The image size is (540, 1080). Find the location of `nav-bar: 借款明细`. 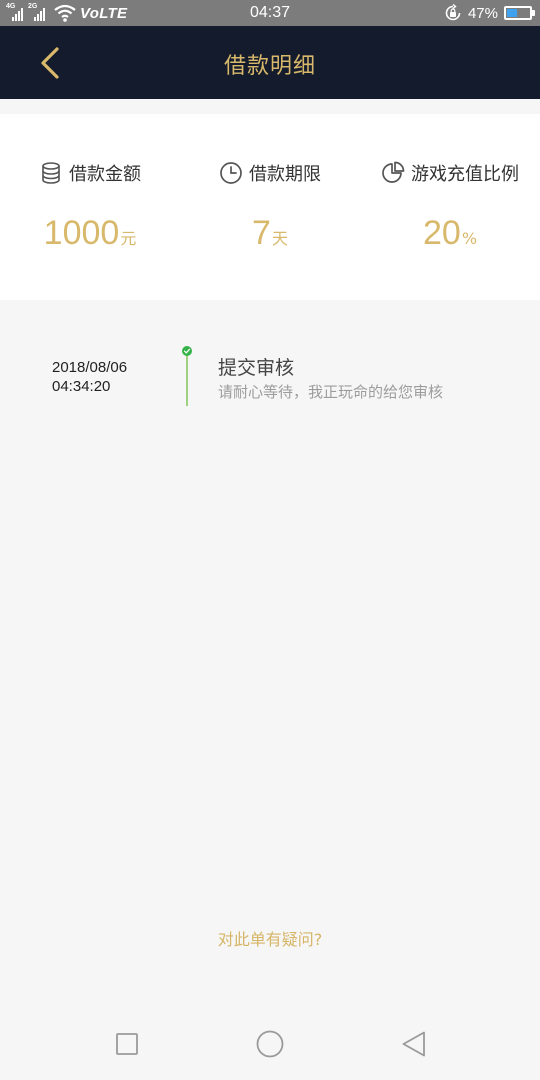

nav-bar: 借款明细 is located at coordinates (270, 62).